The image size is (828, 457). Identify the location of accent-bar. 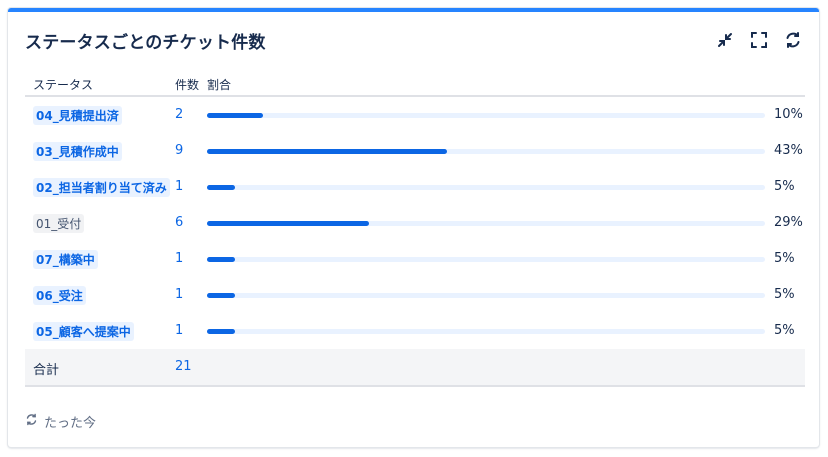
(413, 10).